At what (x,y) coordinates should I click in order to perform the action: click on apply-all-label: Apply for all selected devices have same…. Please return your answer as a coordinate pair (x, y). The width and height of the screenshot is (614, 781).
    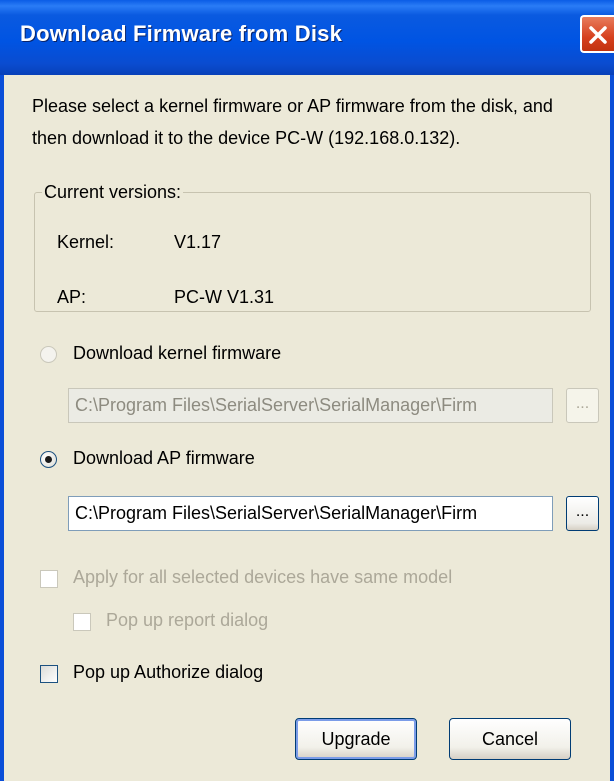
    Looking at the image, I should click on (262, 577).